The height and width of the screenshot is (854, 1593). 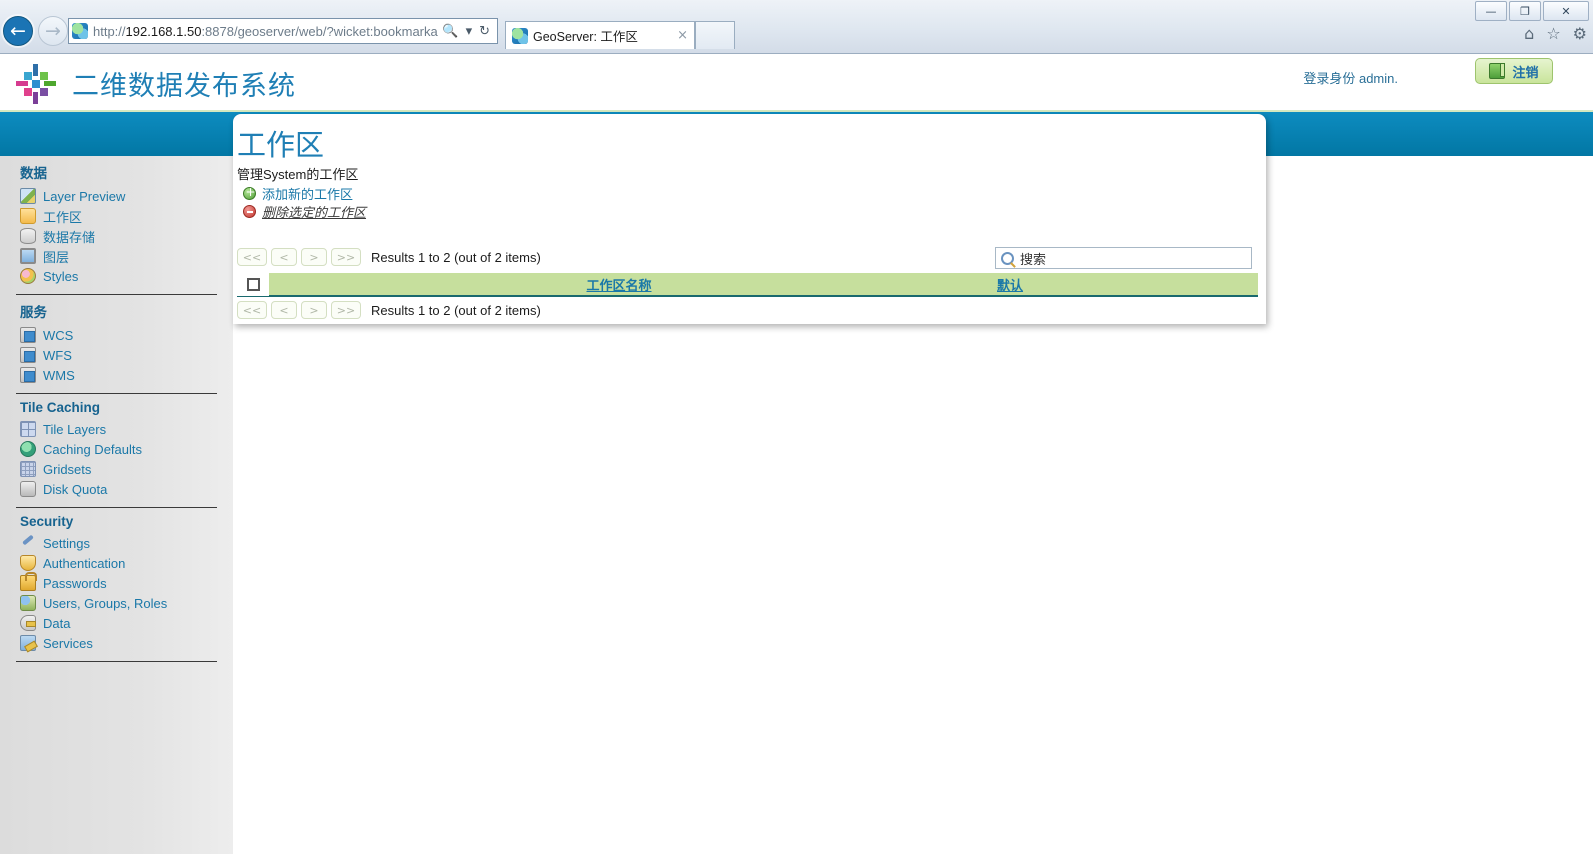 I want to click on sidebar-item-label: Disk Quota, so click(x=75, y=489).